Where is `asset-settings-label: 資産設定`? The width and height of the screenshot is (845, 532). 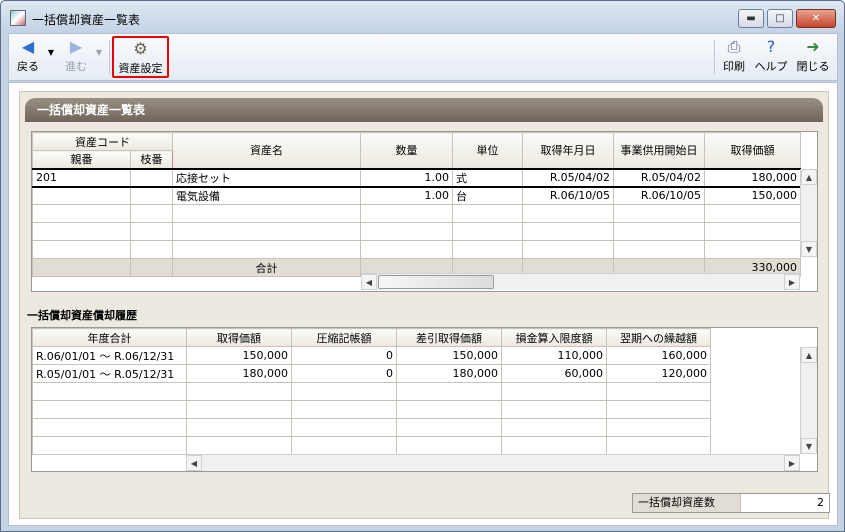
asset-settings-label: 資産設定 is located at coordinates (140, 68).